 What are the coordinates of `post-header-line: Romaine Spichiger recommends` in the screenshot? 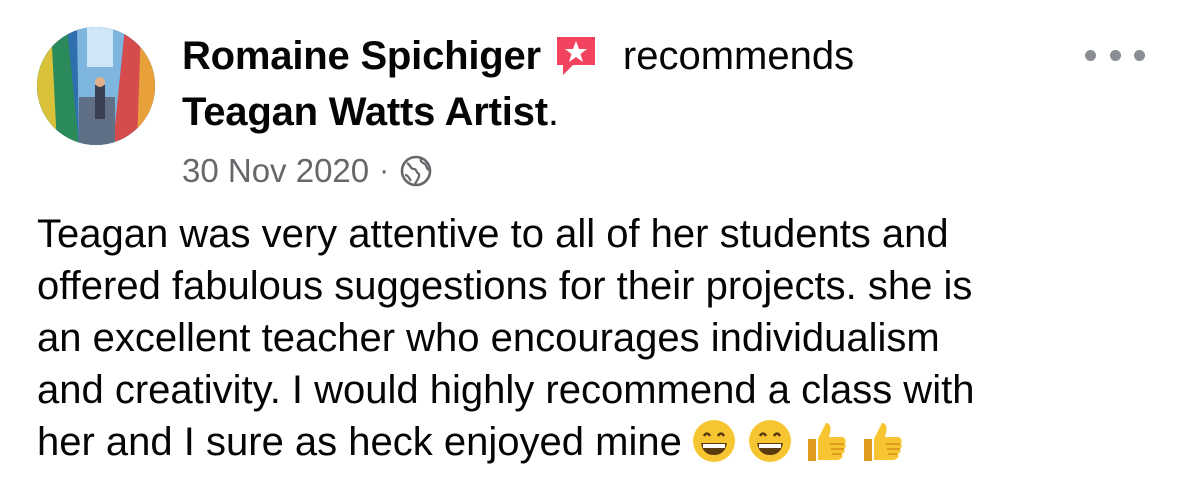 It's located at (632, 56).